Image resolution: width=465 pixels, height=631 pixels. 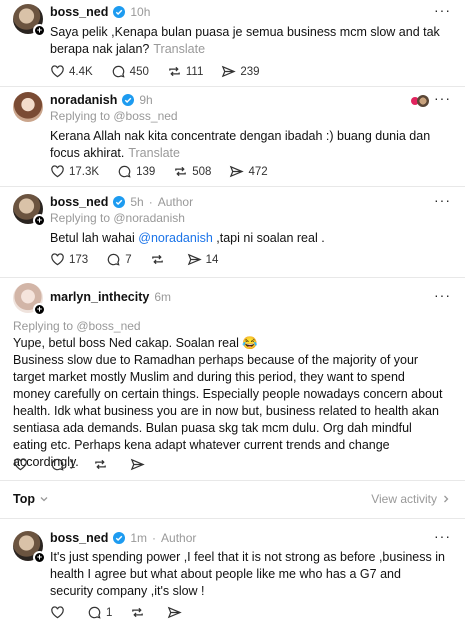 I want to click on view-activity-link: View activity, so click(x=411, y=499).